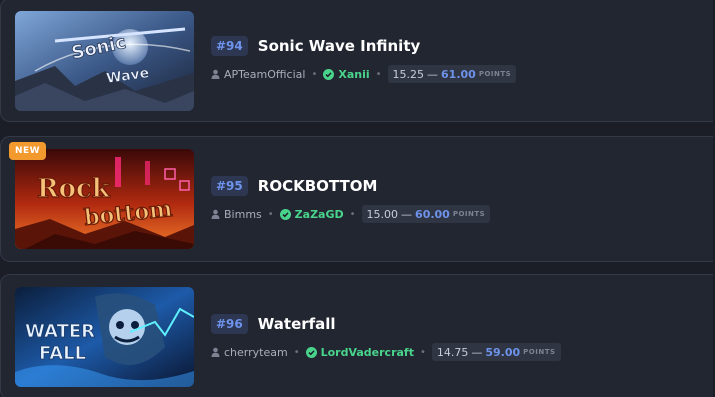 The image size is (715, 397). Describe the element at coordinates (382, 214) in the screenshot. I see `points-min: 15.00` at that location.